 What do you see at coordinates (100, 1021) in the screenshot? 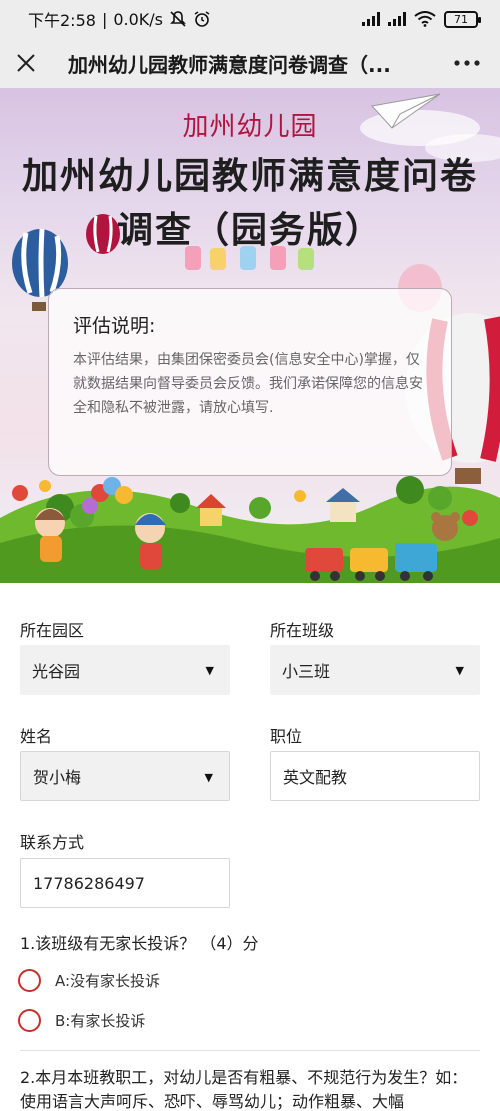
I see `option-label: B:有家长投诉` at bounding box center [100, 1021].